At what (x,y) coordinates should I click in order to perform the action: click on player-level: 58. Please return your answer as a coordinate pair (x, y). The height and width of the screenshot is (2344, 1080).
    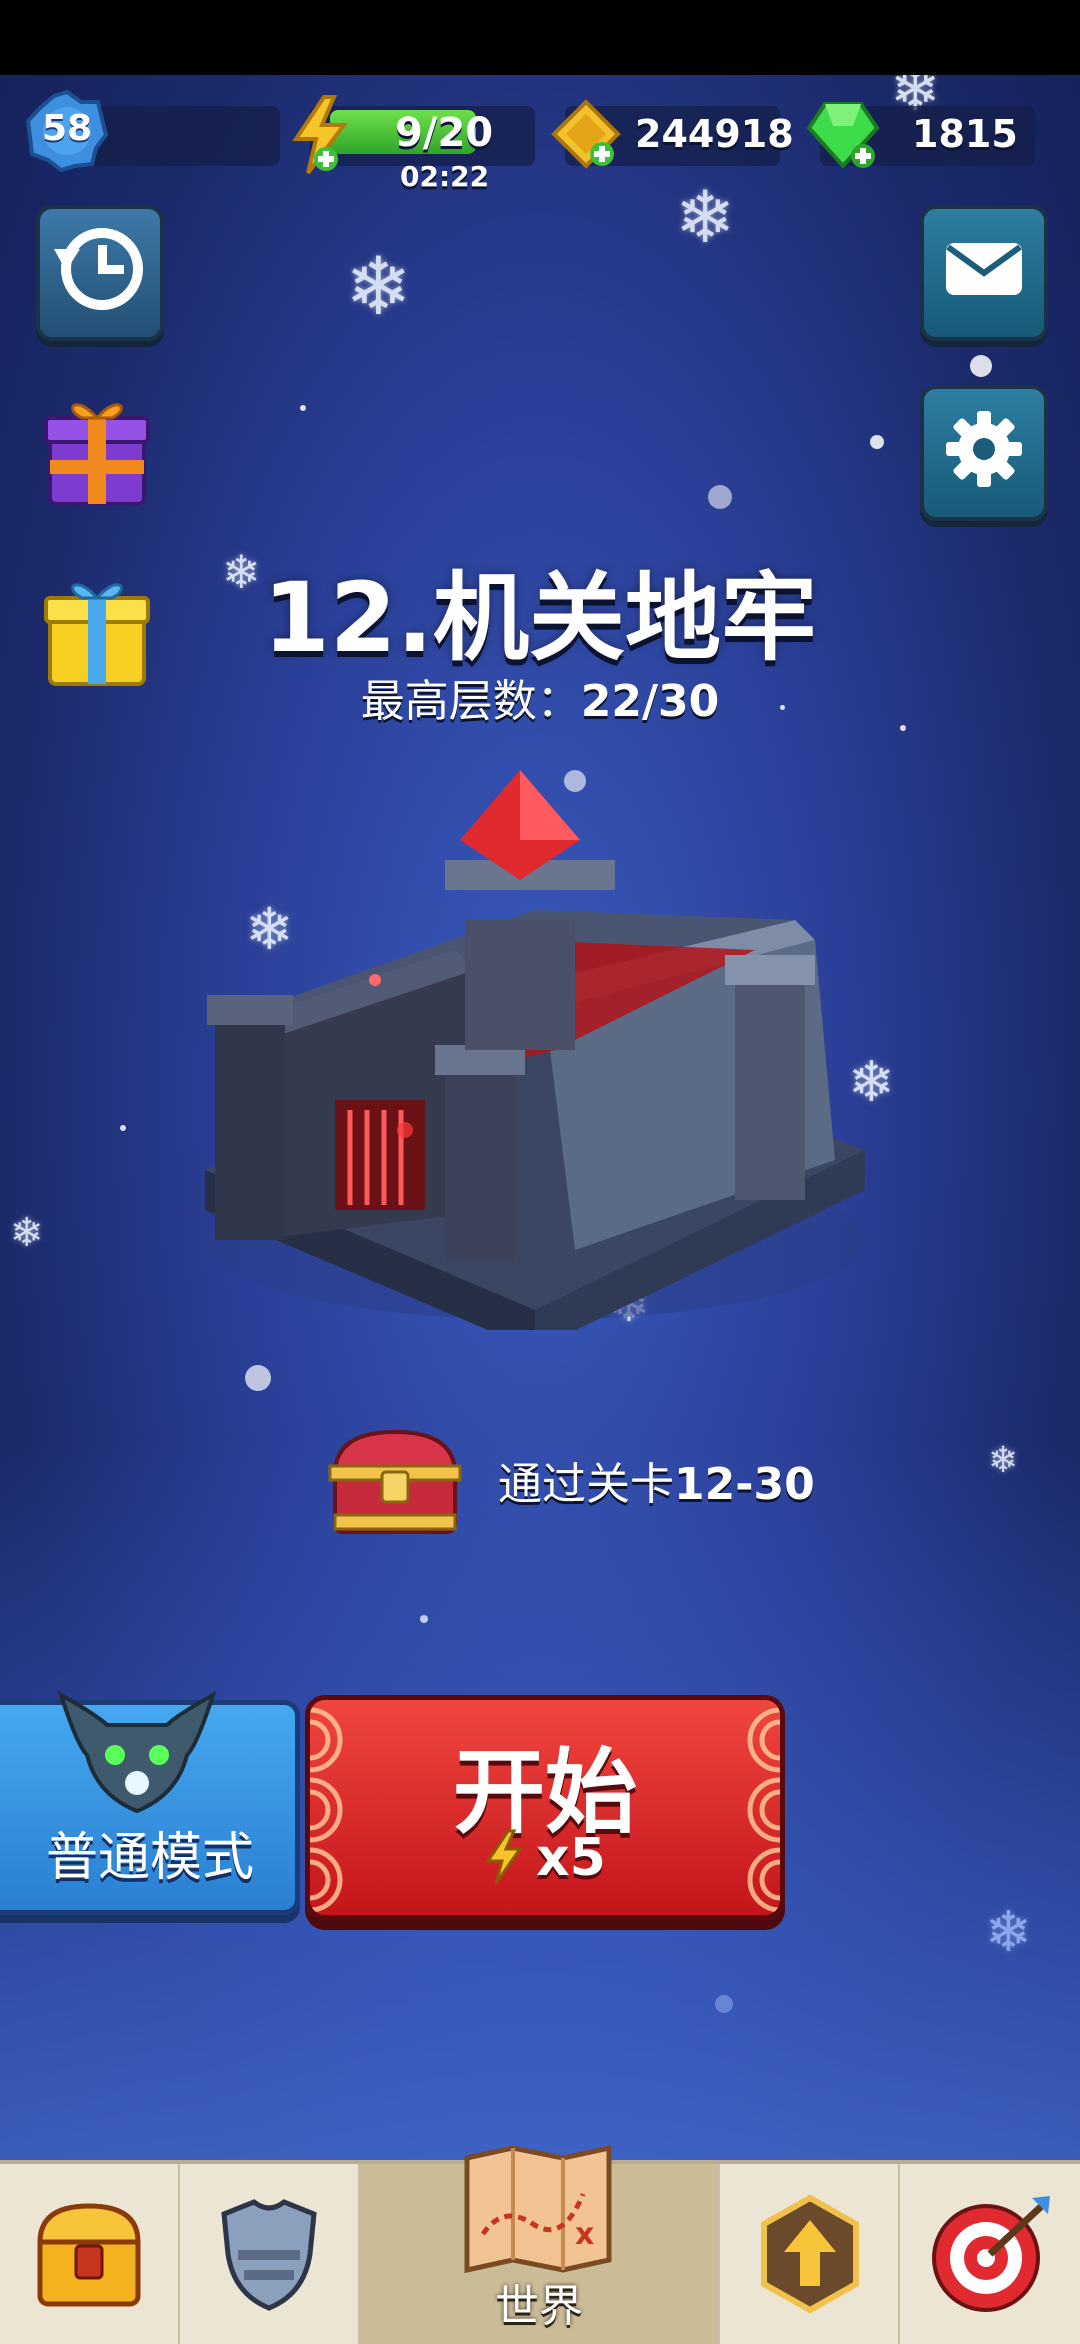
    Looking at the image, I should click on (67, 128).